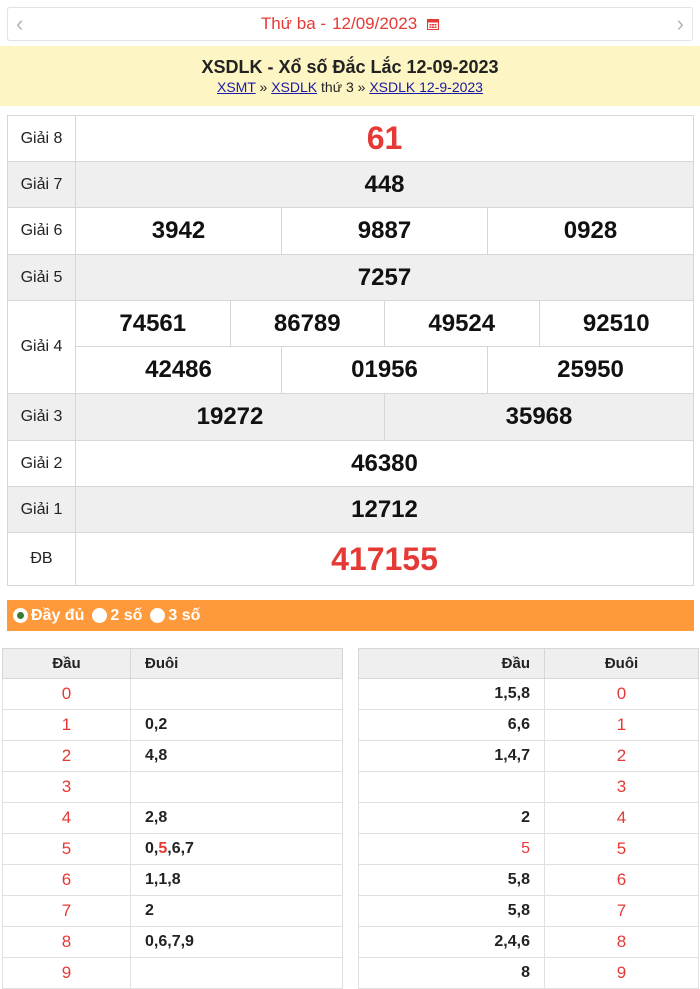 The width and height of the screenshot is (700, 989). I want to click on head-digits: 2,4,6, so click(451, 942).